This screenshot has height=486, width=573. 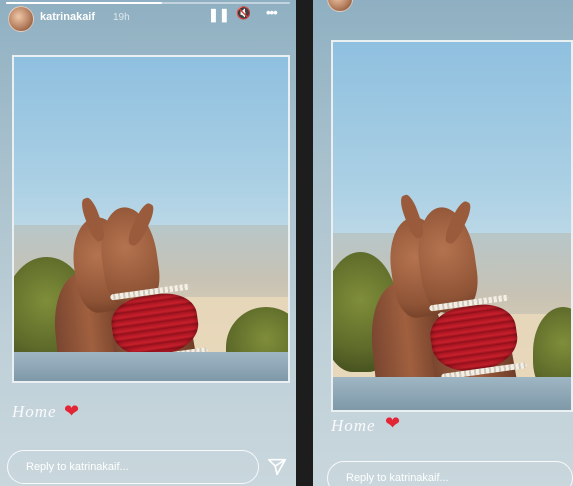 I want to click on username-label: katrinakaif, so click(x=67, y=17).